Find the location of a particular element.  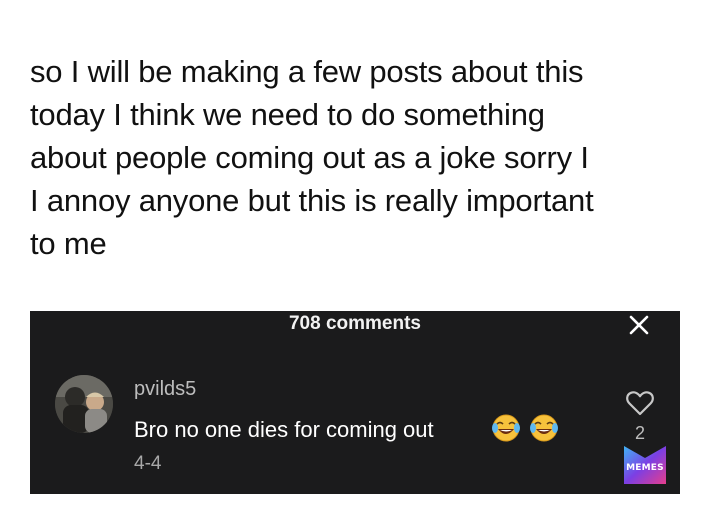

avatar is located at coordinates (84, 404).